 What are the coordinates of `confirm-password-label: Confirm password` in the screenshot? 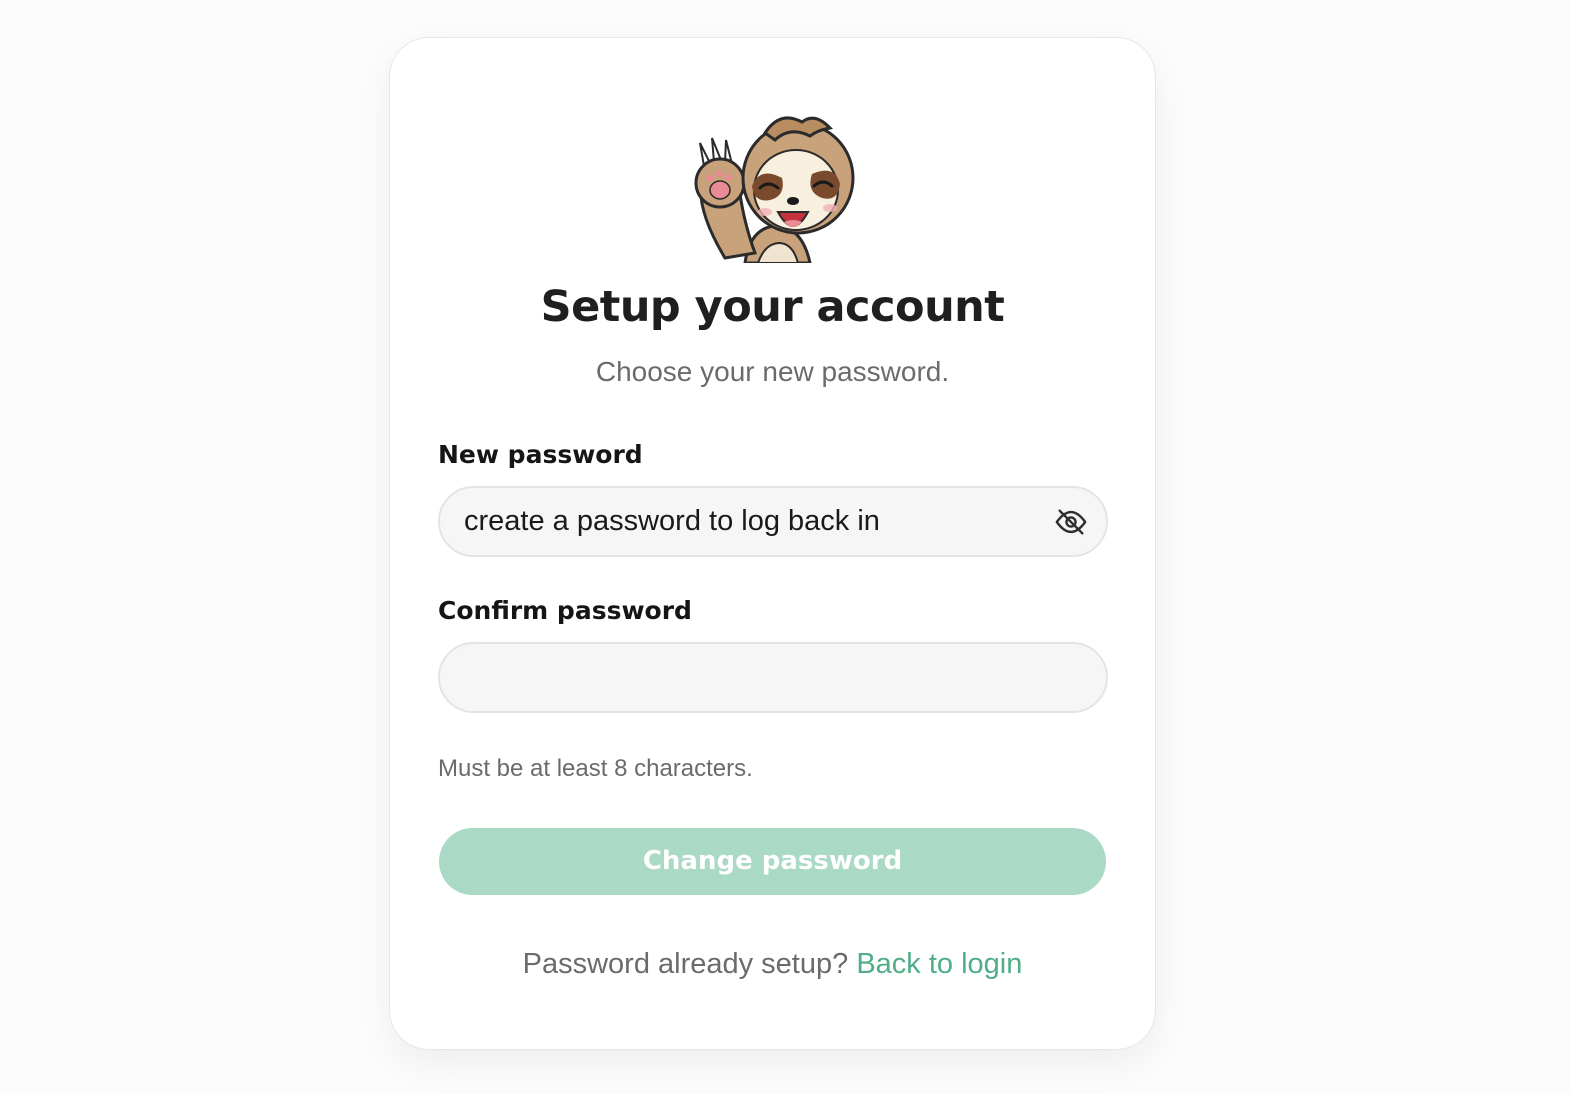 It's located at (565, 610).